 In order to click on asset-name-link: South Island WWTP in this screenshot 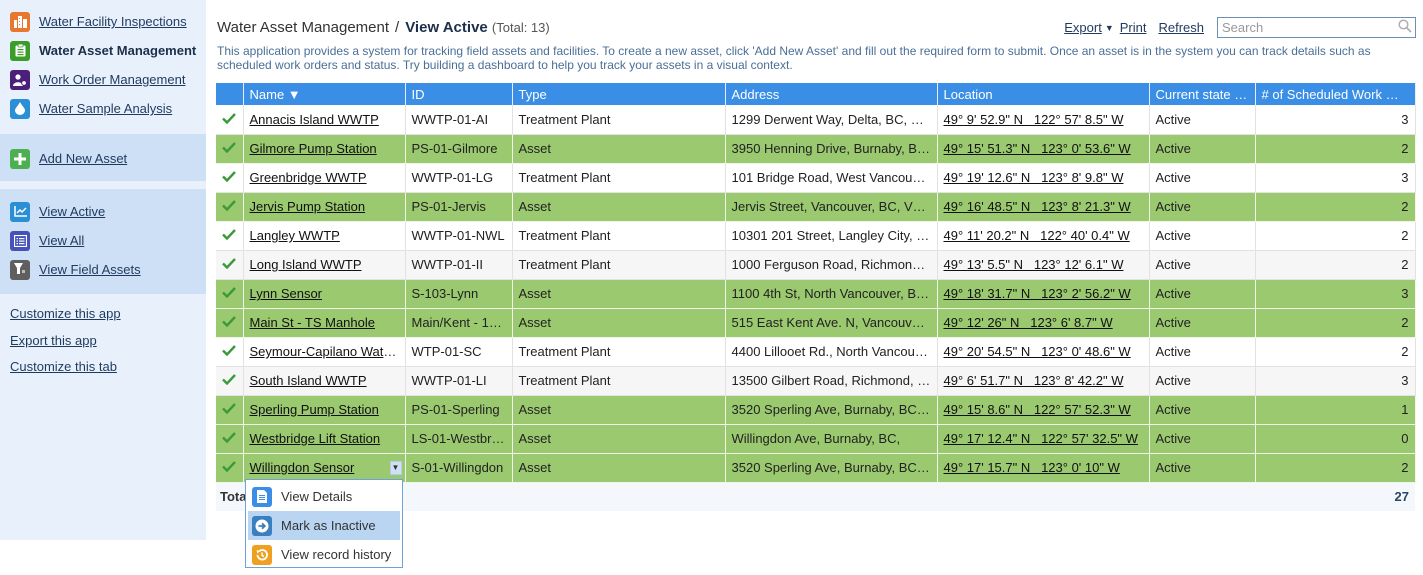, I will do `click(308, 380)`.